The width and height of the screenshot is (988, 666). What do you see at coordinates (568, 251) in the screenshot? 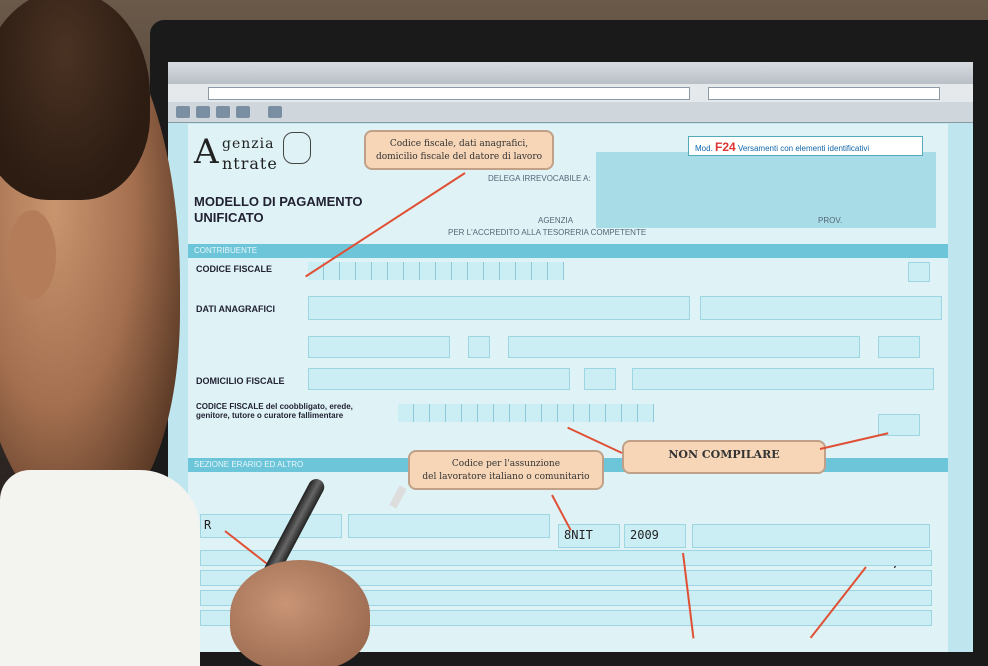
I see `section-contribuente: CONTRIBUENTE` at bounding box center [568, 251].